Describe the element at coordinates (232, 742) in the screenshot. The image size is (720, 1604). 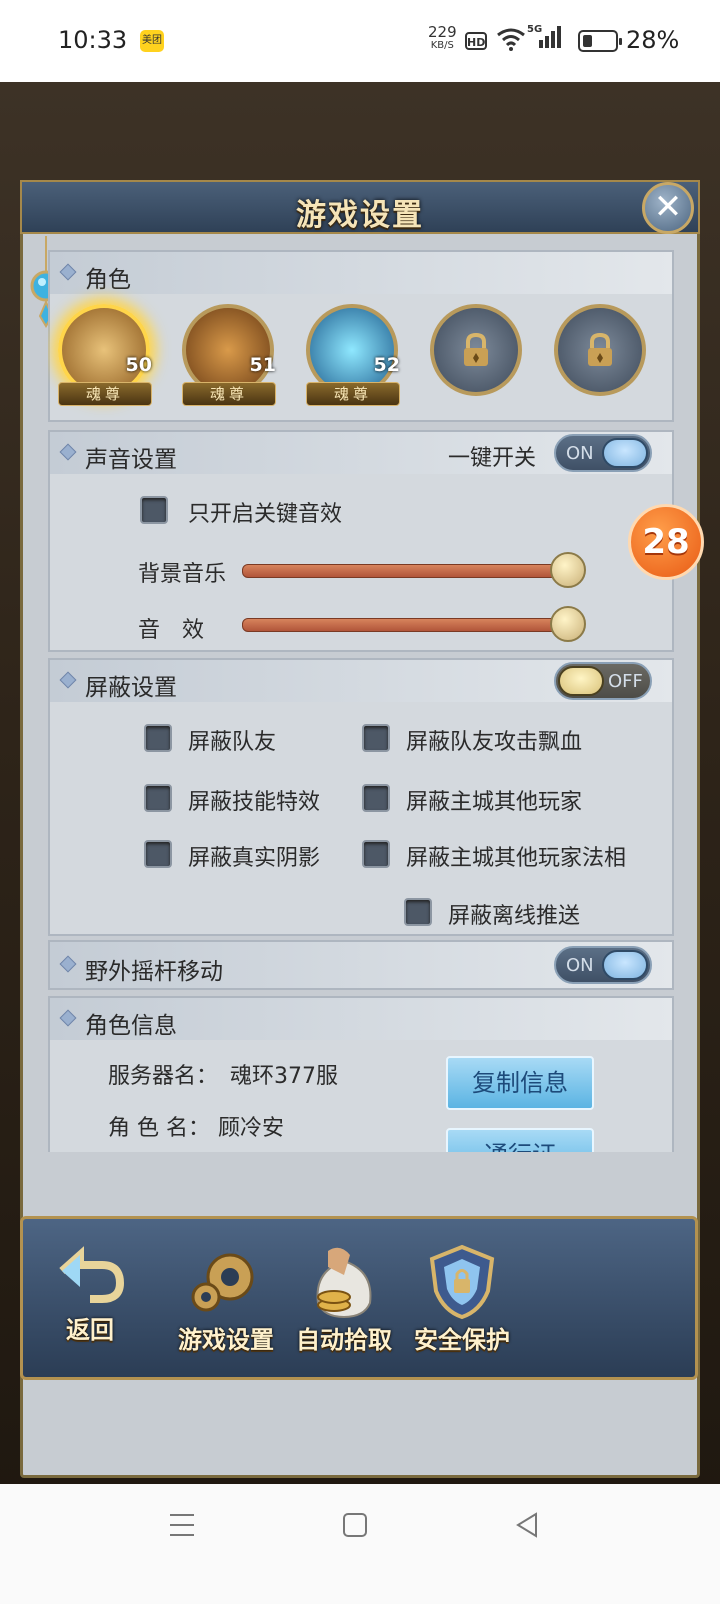
I see `shield-option-label: 屏蔽队友` at that location.